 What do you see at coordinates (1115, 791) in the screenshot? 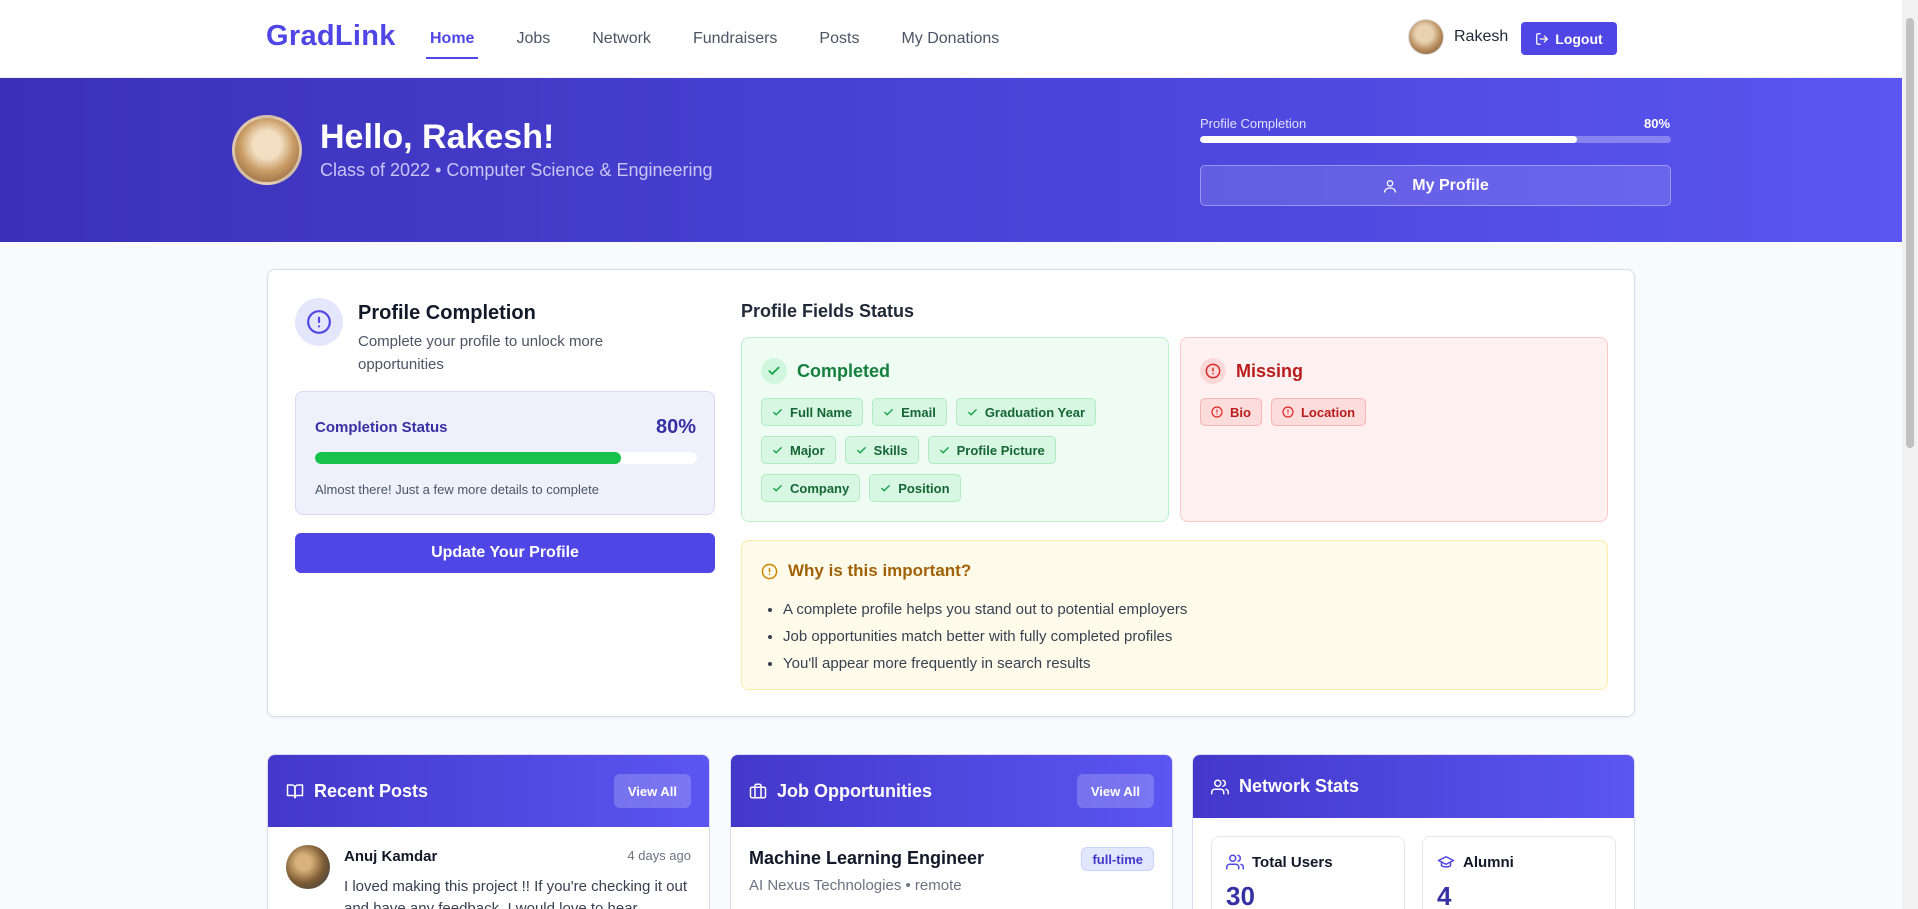
I see `jobs-view-all-button: View All` at bounding box center [1115, 791].